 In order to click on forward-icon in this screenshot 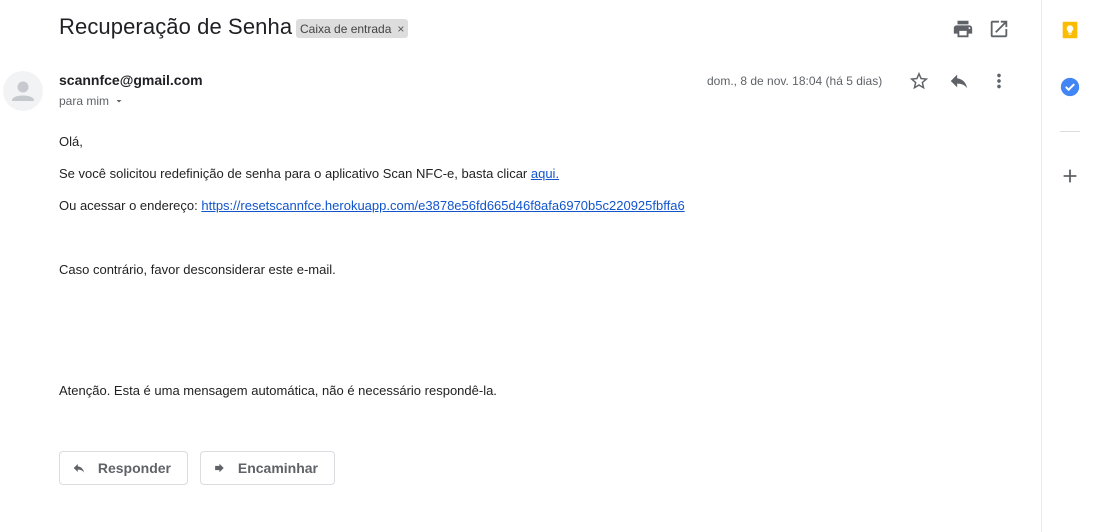, I will do `click(219, 468)`.